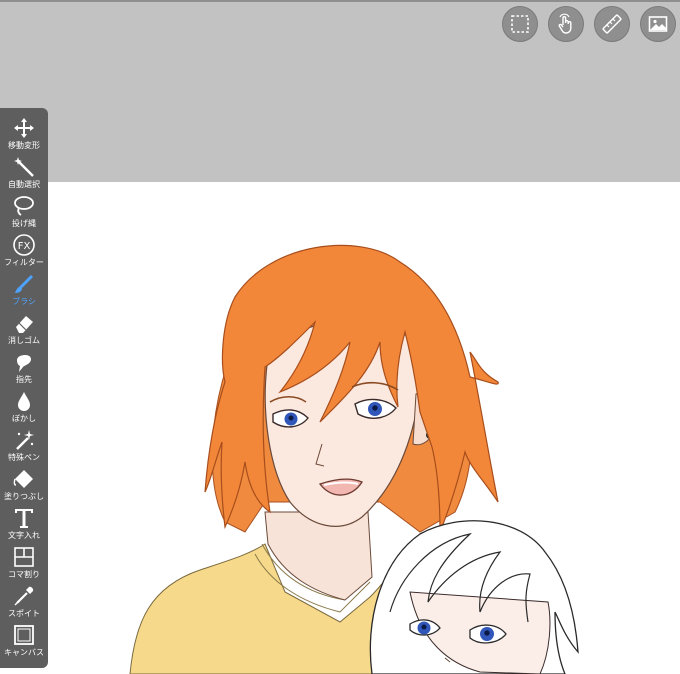 This screenshot has height=674, width=680. Describe the element at coordinates (24, 479) in the screenshot. I see `fill-bucket-icon` at that location.